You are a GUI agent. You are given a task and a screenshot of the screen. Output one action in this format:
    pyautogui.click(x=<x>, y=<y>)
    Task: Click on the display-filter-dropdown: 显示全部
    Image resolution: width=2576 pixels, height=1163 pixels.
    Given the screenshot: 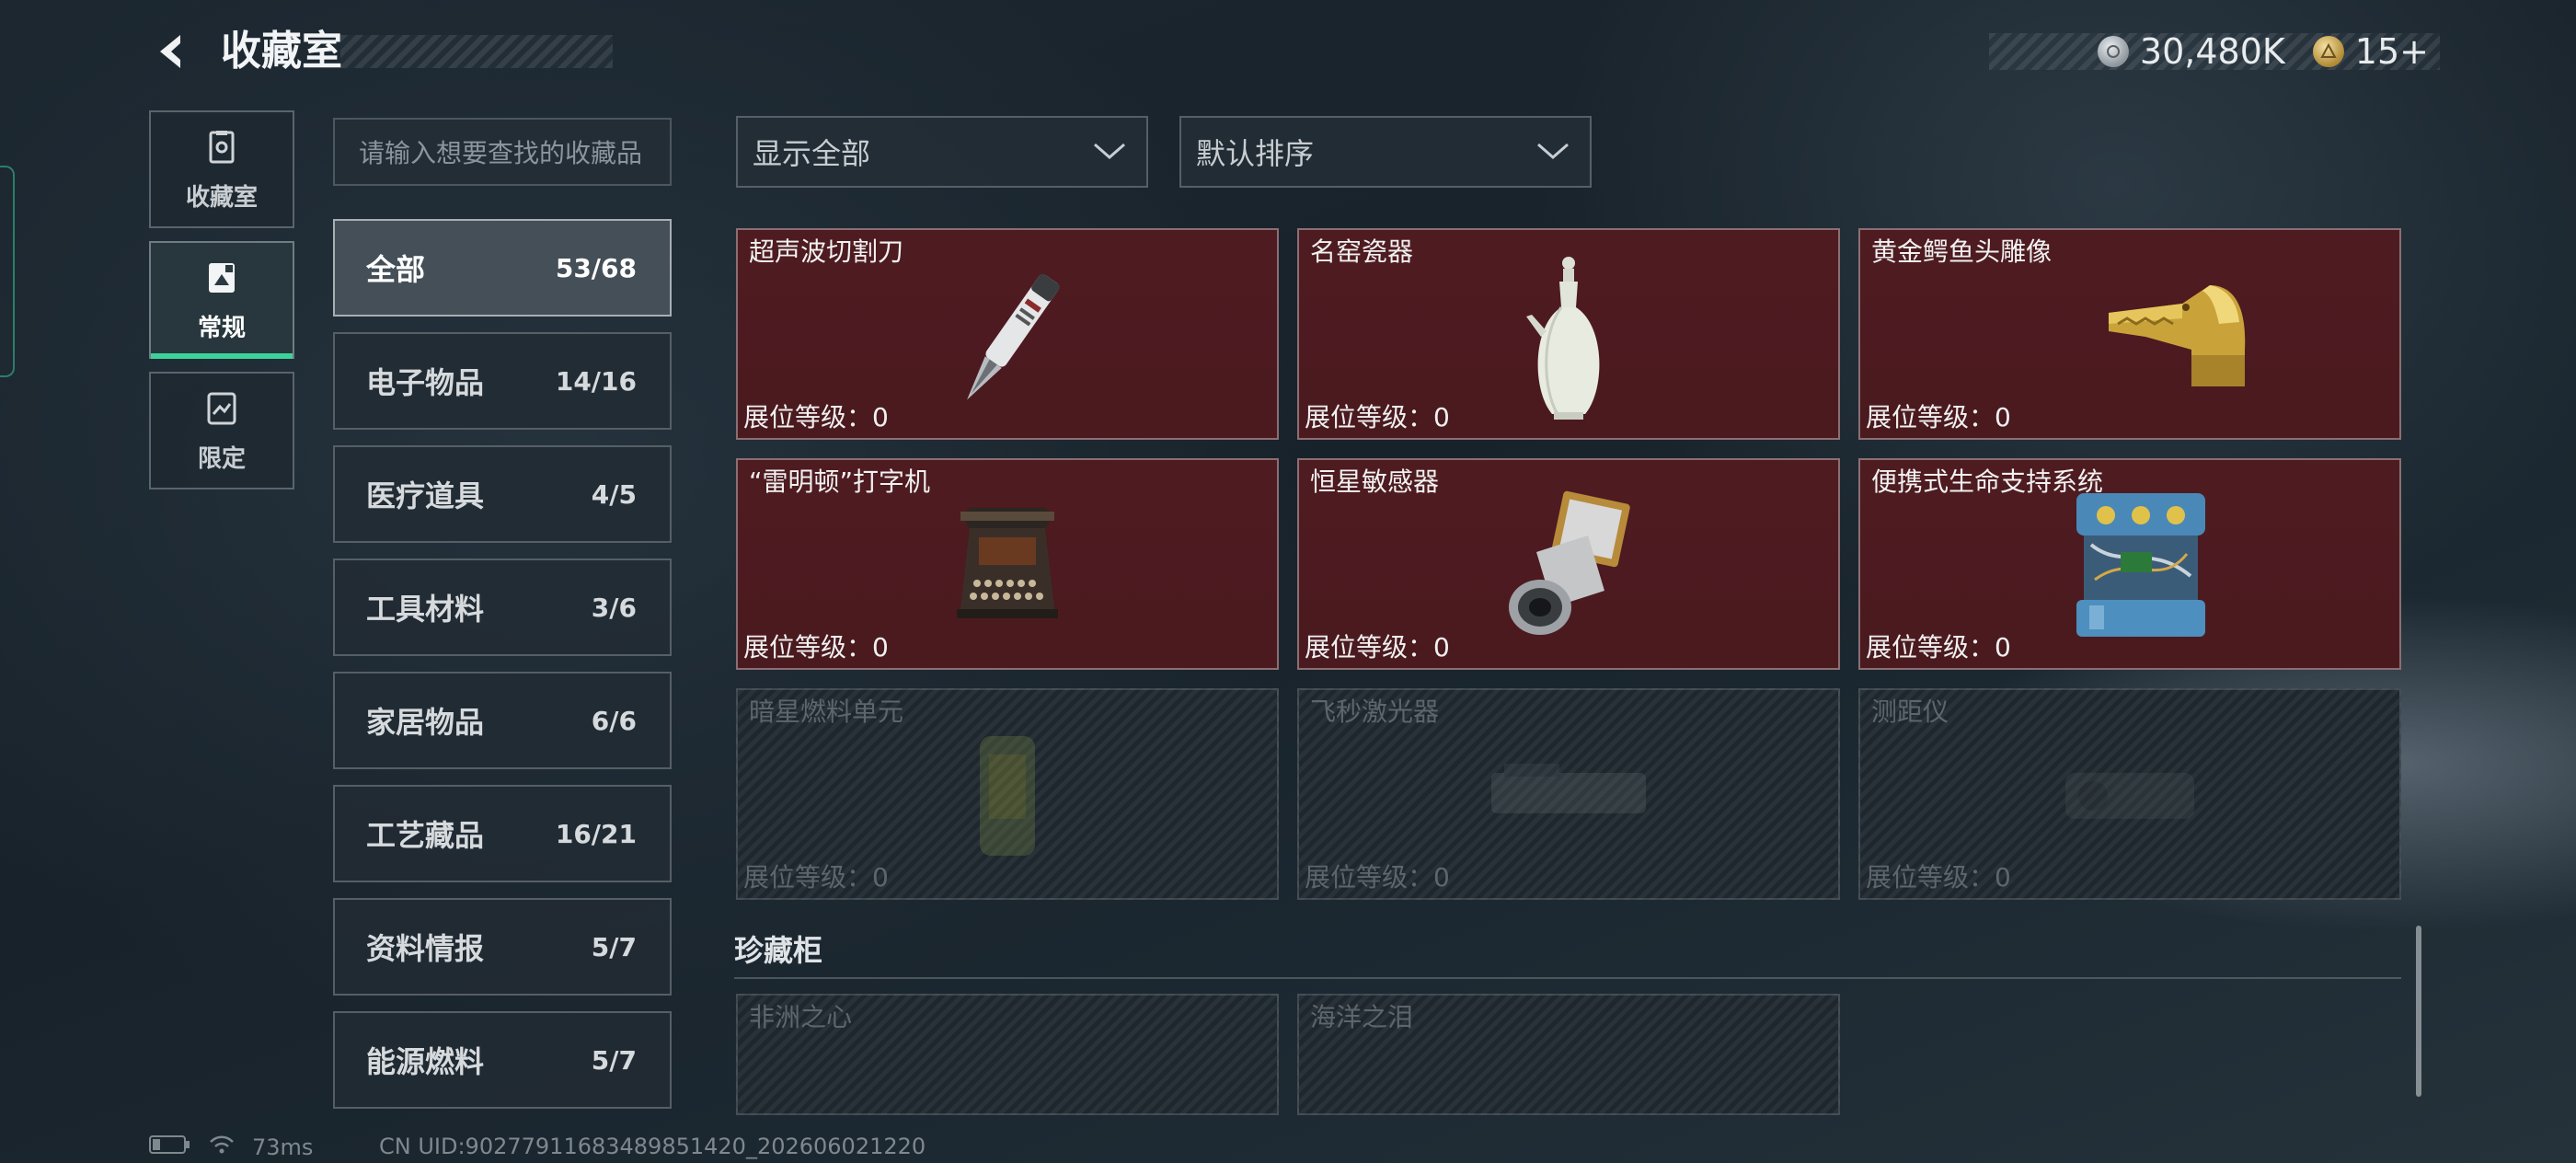 What is the action you would take?
    pyautogui.click(x=942, y=152)
    